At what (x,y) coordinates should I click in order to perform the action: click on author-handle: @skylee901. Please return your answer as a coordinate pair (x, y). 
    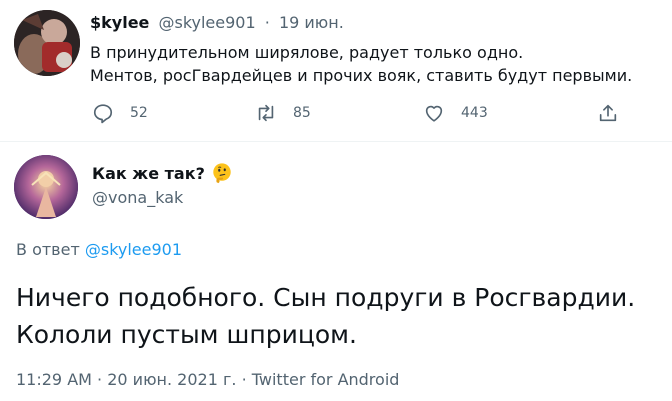
    Looking at the image, I should click on (206, 22).